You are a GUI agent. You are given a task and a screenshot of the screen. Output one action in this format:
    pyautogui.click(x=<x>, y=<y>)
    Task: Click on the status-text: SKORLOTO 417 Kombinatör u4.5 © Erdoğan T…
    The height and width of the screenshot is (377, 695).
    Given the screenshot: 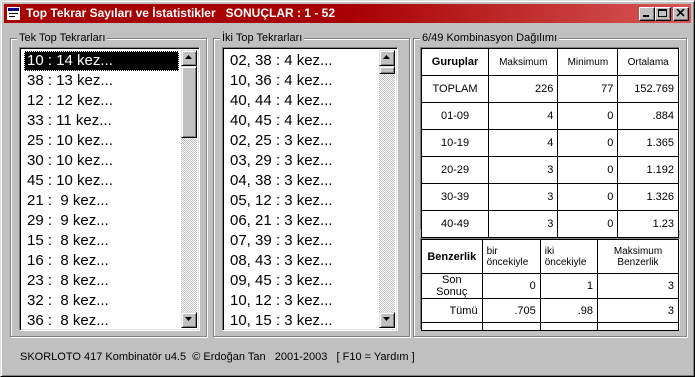 What is the action you would take?
    pyautogui.click(x=217, y=357)
    